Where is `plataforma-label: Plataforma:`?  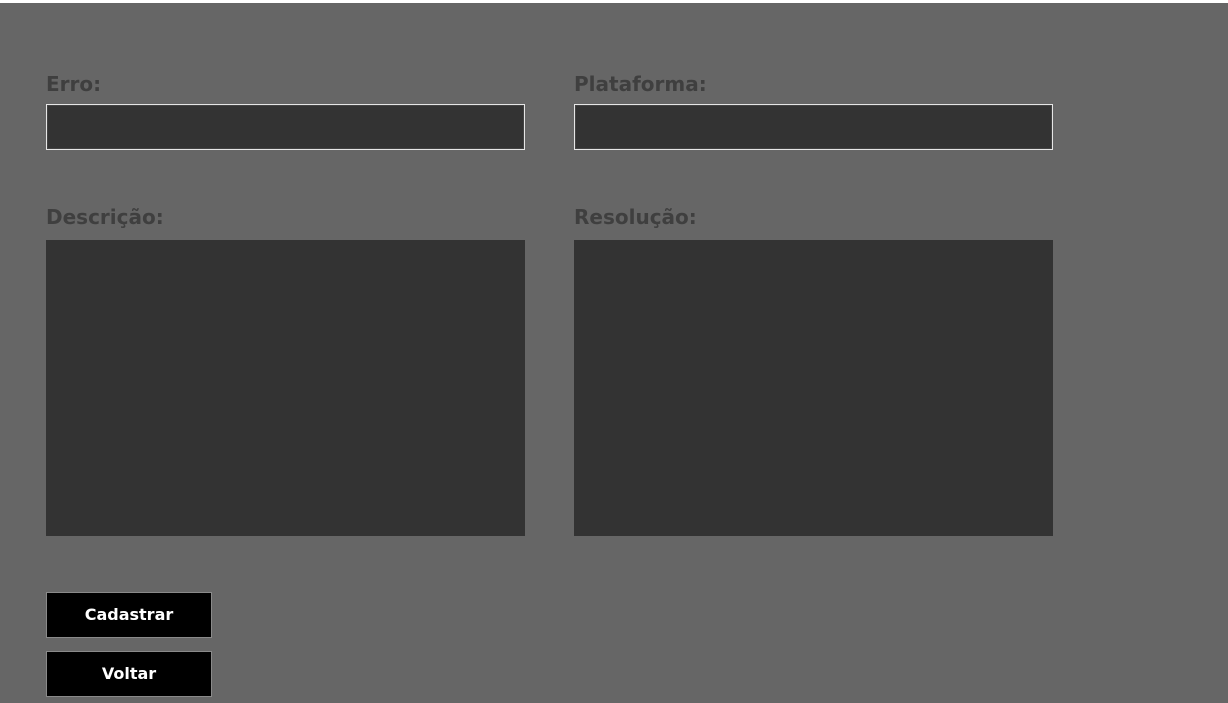
plataforma-label: Plataforma: is located at coordinates (640, 84).